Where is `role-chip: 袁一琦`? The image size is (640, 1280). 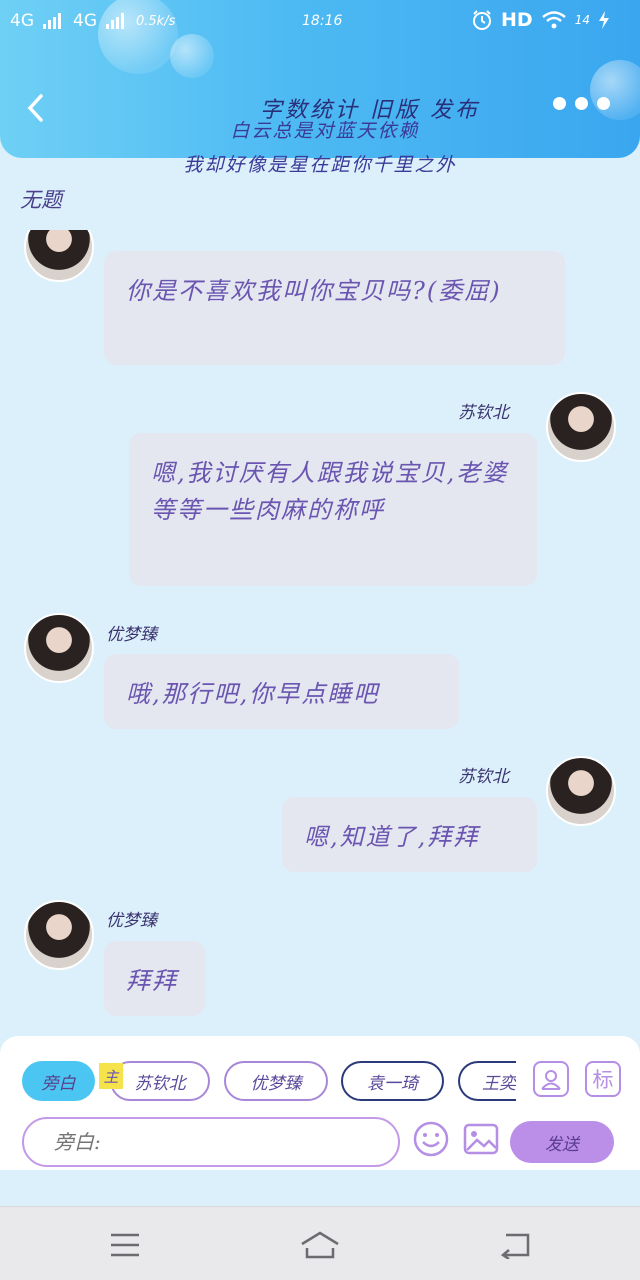 role-chip: 袁一琦 is located at coordinates (392, 1081).